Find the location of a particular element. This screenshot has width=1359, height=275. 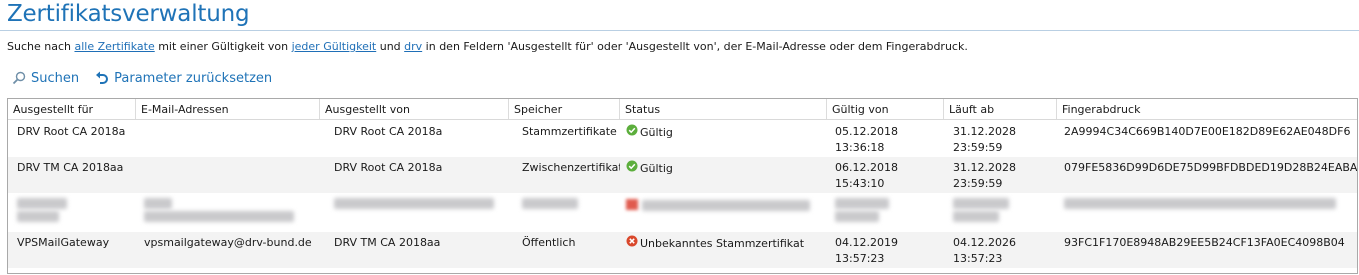

title-divider is located at coordinates (679, 30).